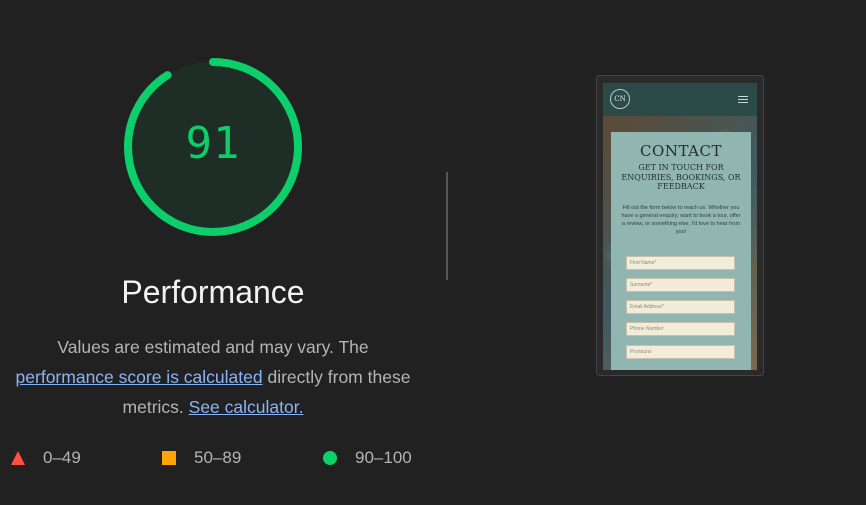 The width and height of the screenshot is (866, 505). What do you see at coordinates (680, 307) in the screenshot?
I see `email-field: Email Address*` at bounding box center [680, 307].